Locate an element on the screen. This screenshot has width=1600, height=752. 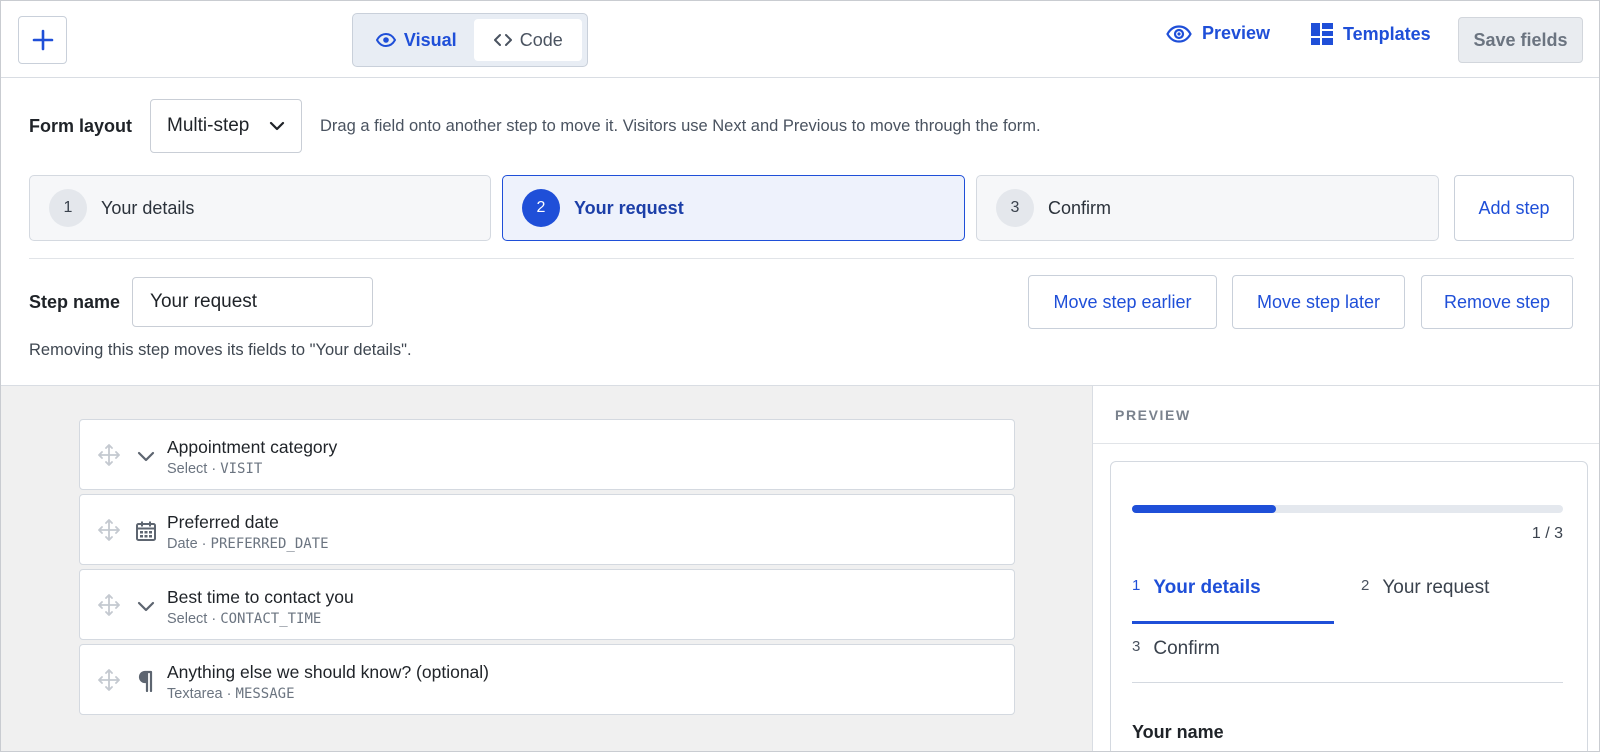
form-layout-value: Multi-step is located at coordinates (208, 125).